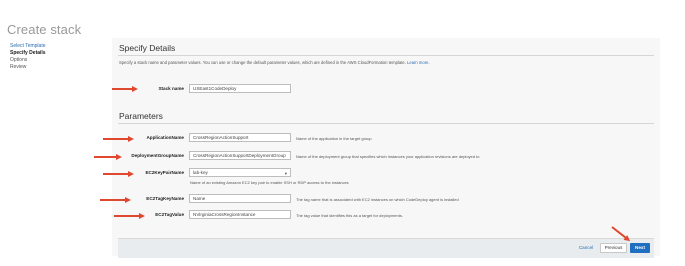 Image resolution: width=685 pixels, height=266 pixels. Describe the element at coordinates (240, 137) in the screenshot. I see `application-name-input: CrossRegionActionSupport` at that location.